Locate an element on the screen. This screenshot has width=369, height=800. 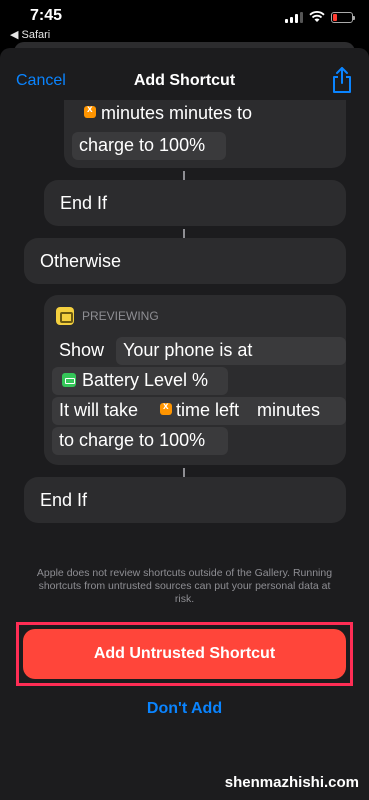
share-icon is located at coordinates (342, 80).